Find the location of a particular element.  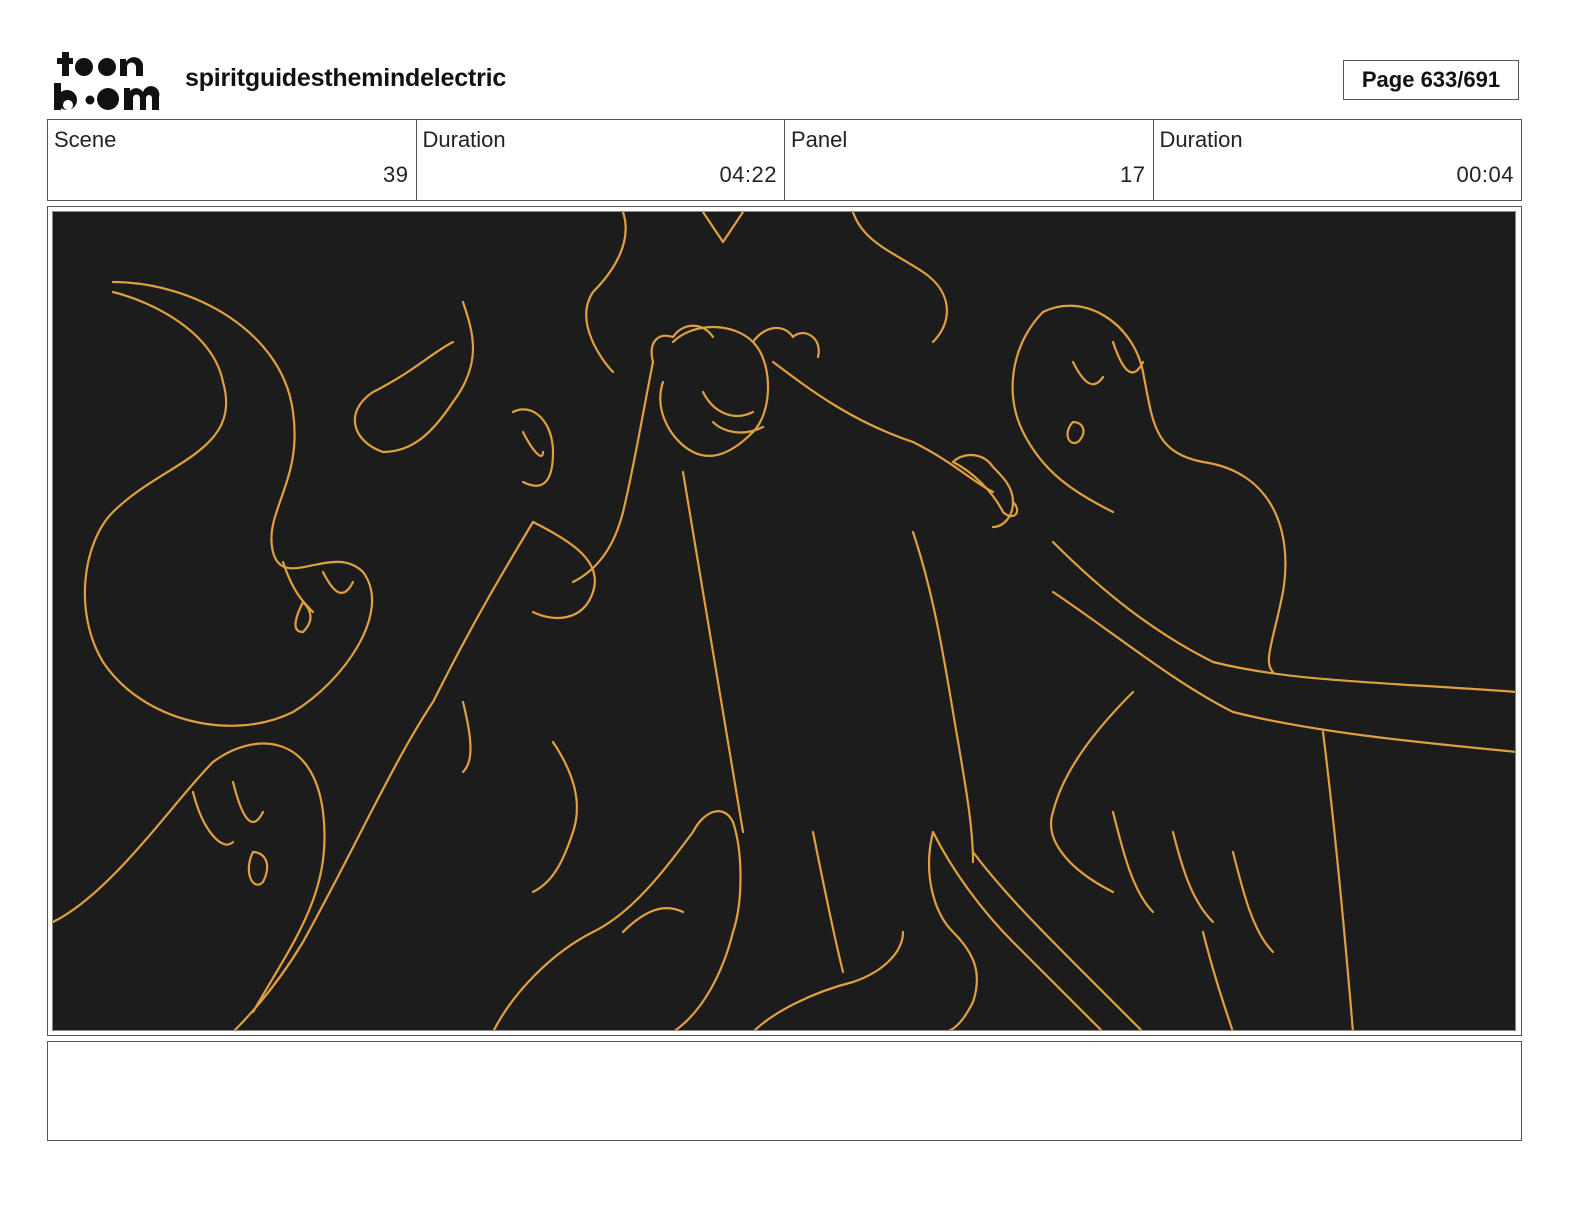

toonboom-logo is located at coordinates (107, 81).